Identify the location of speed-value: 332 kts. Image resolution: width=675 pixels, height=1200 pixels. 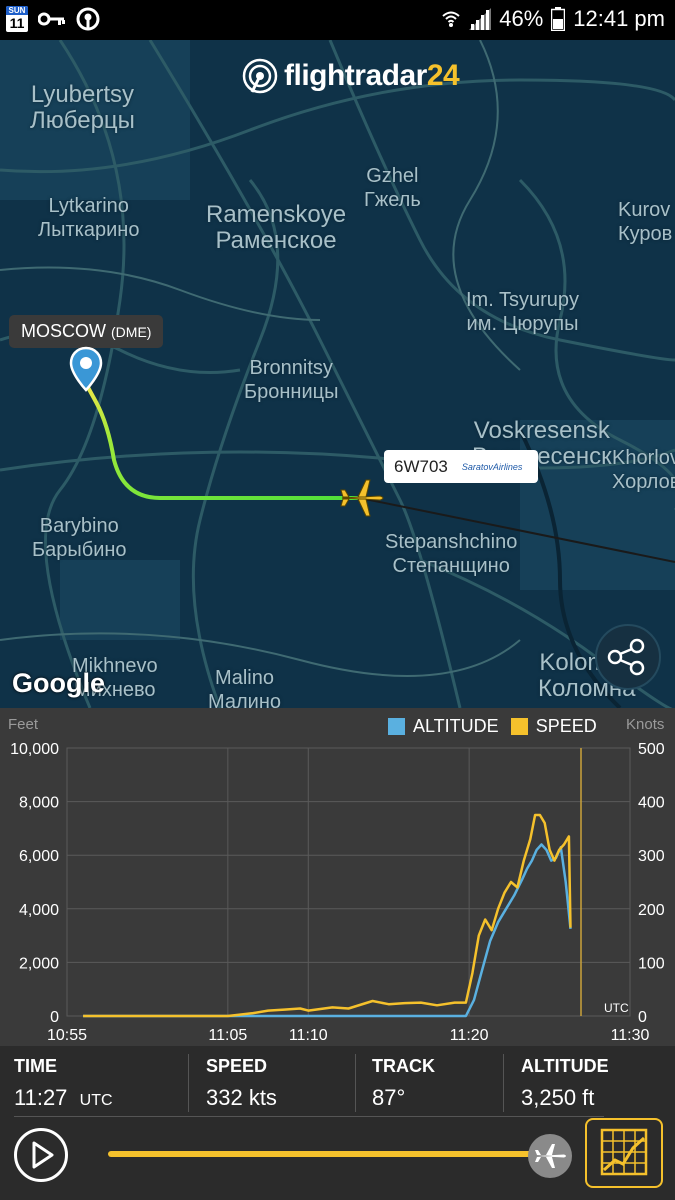
(241, 1097).